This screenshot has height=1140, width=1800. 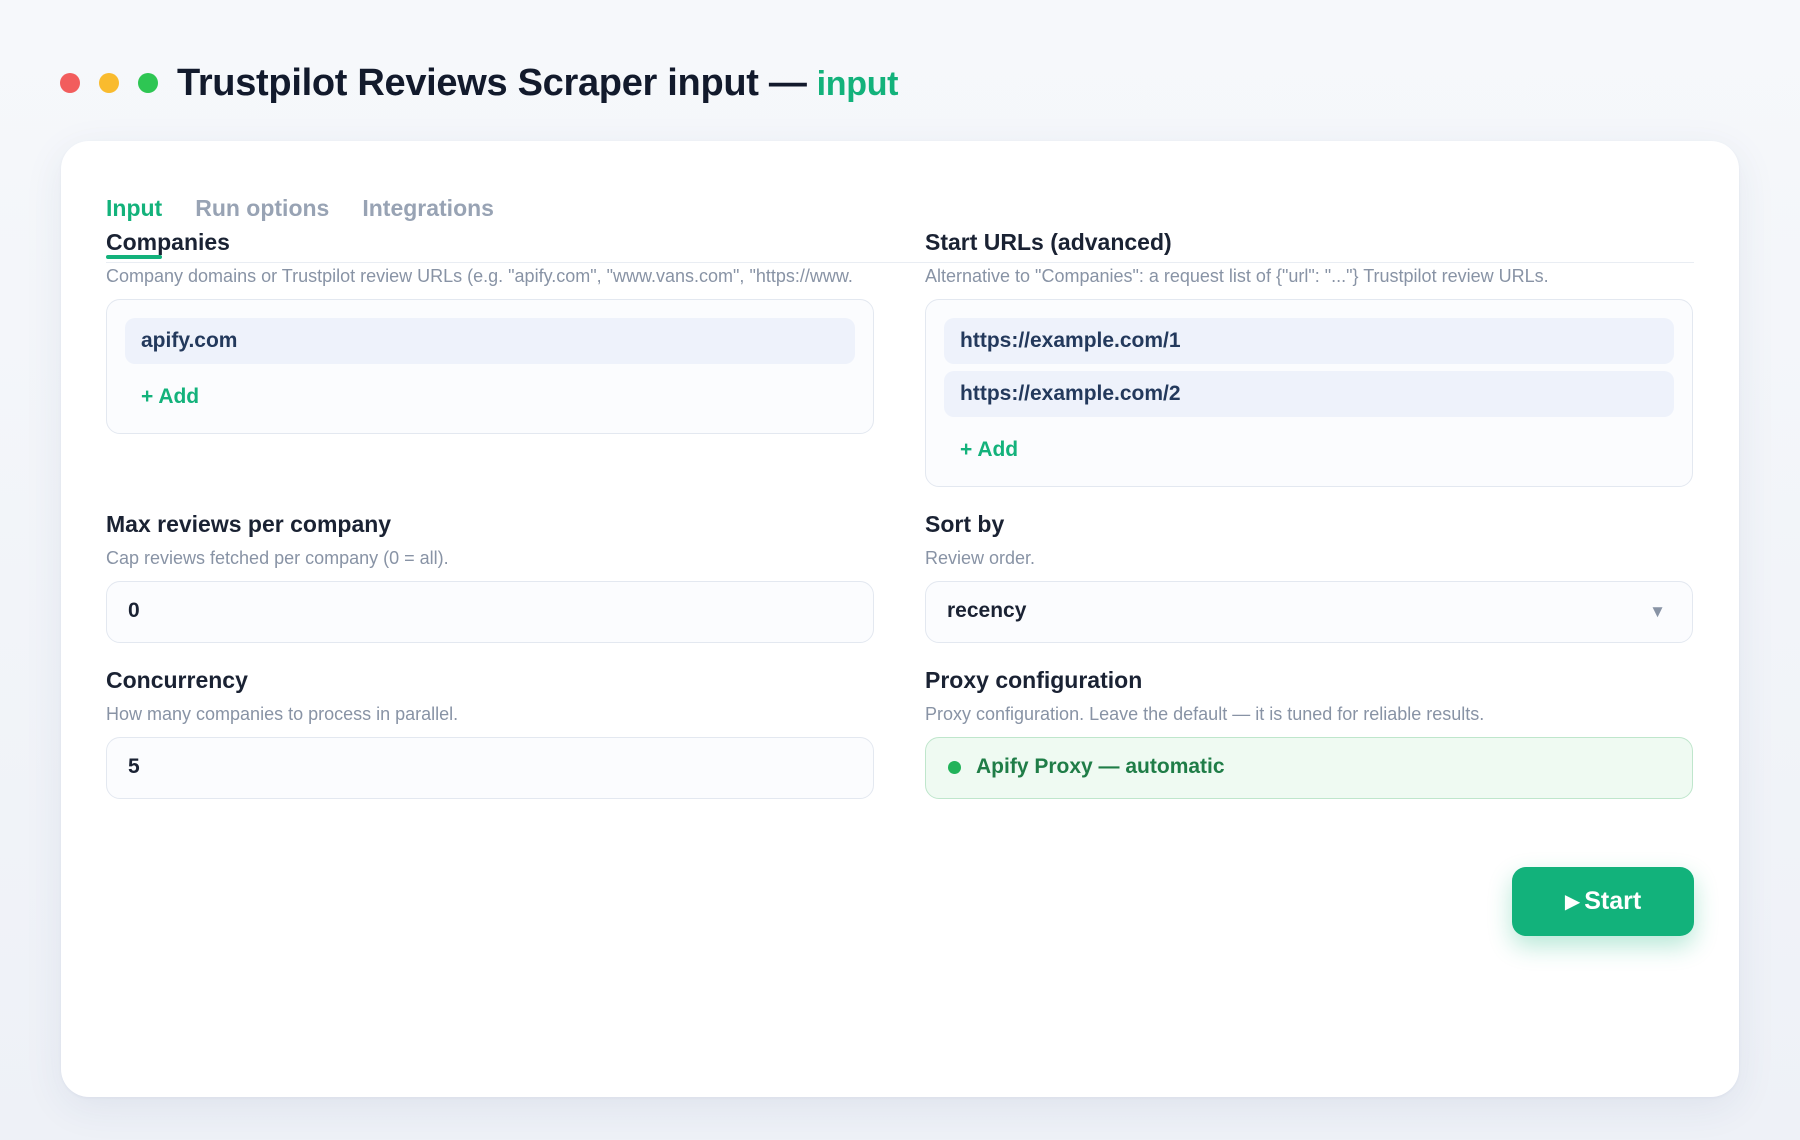 What do you see at coordinates (490, 366) in the screenshot?
I see `companies-list: apify.com + Add` at bounding box center [490, 366].